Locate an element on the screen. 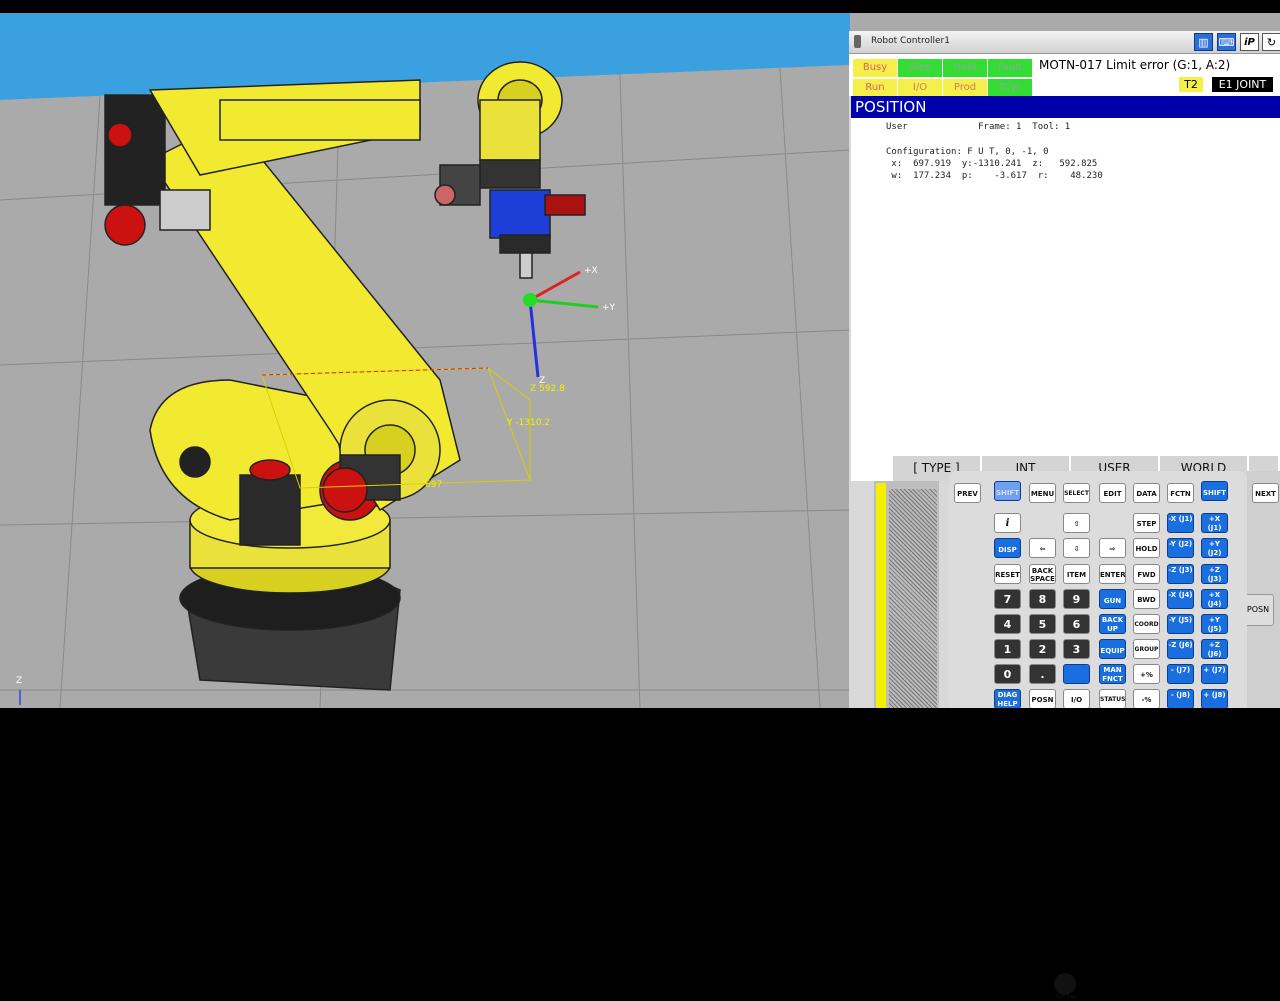  wpr-line: w: 177.234 p: -3.617 r: 48.230 is located at coordinates (994, 176).